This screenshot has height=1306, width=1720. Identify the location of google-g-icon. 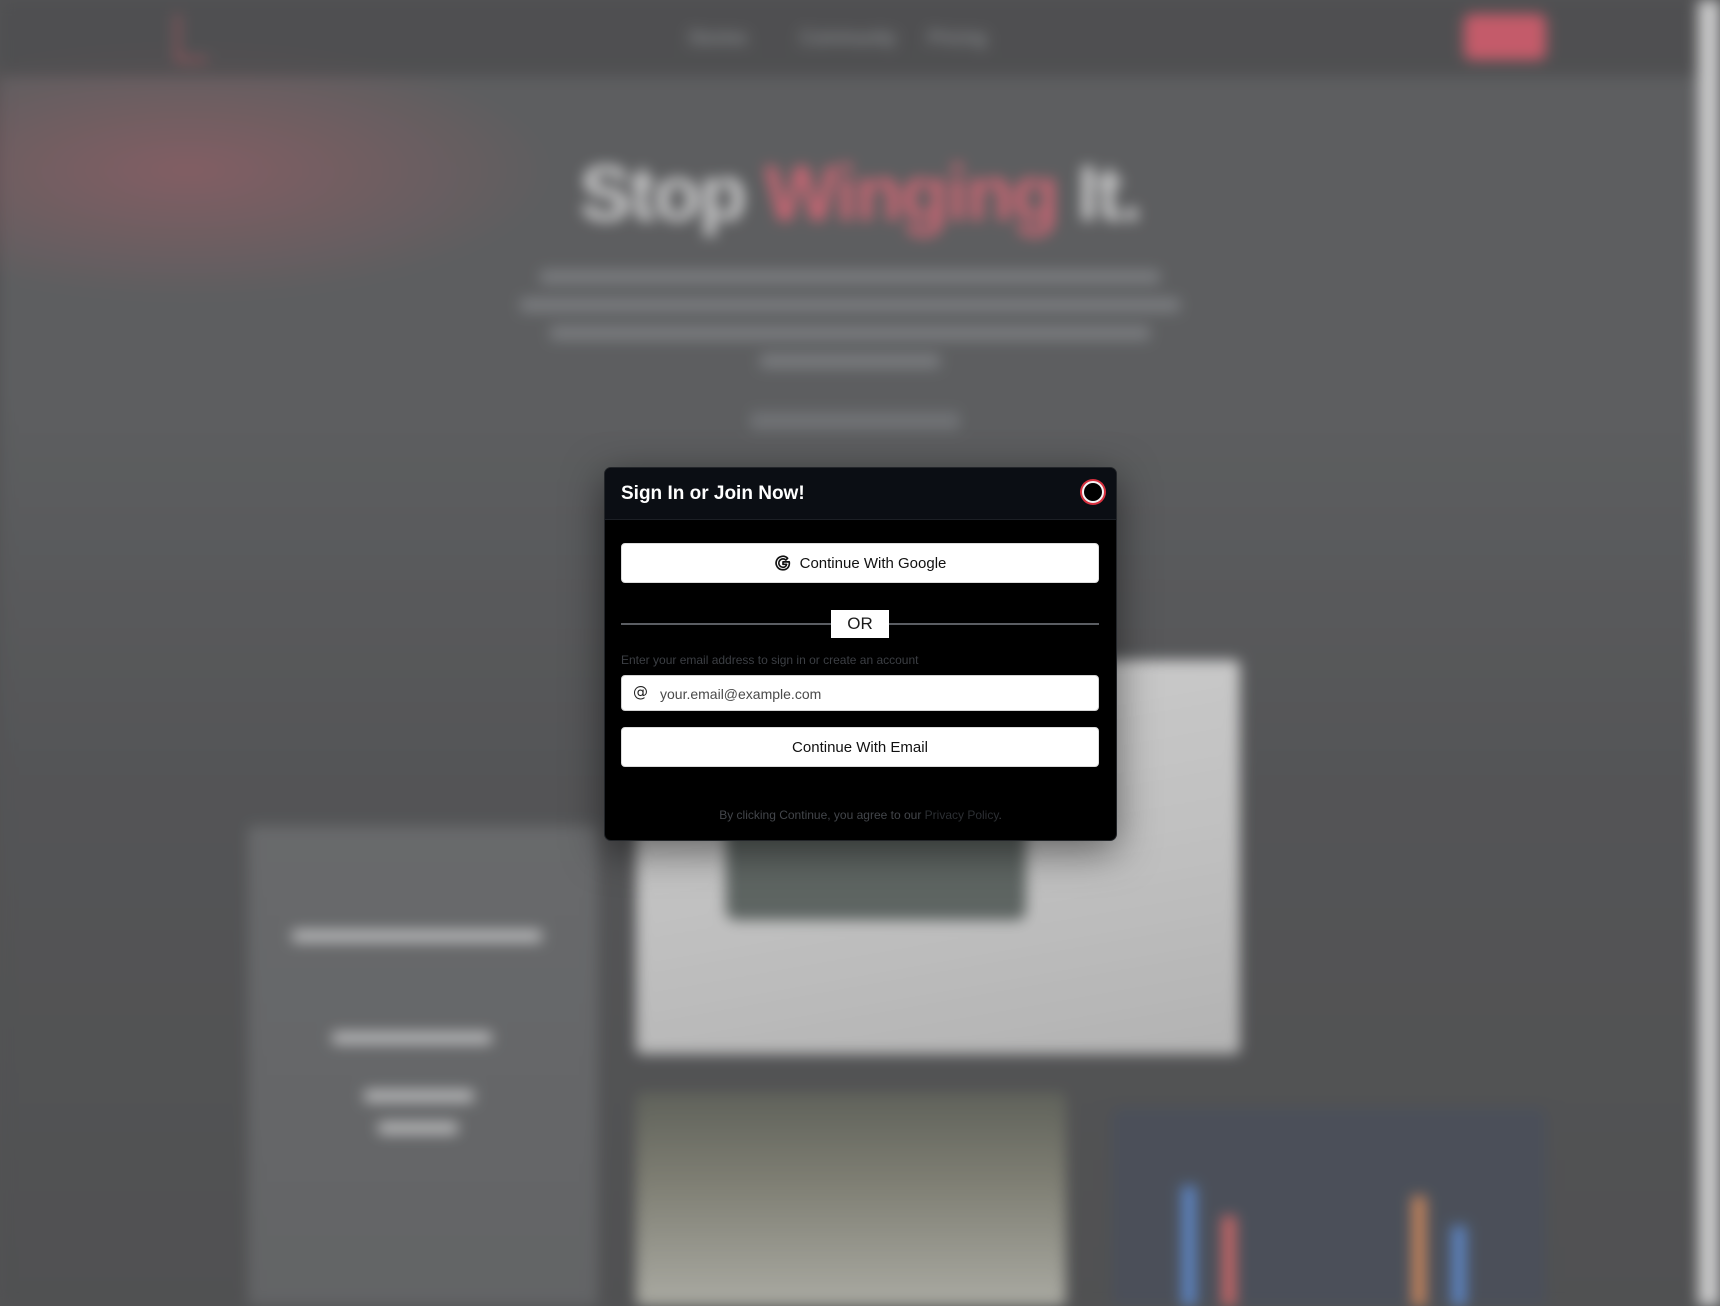
(782, 563).